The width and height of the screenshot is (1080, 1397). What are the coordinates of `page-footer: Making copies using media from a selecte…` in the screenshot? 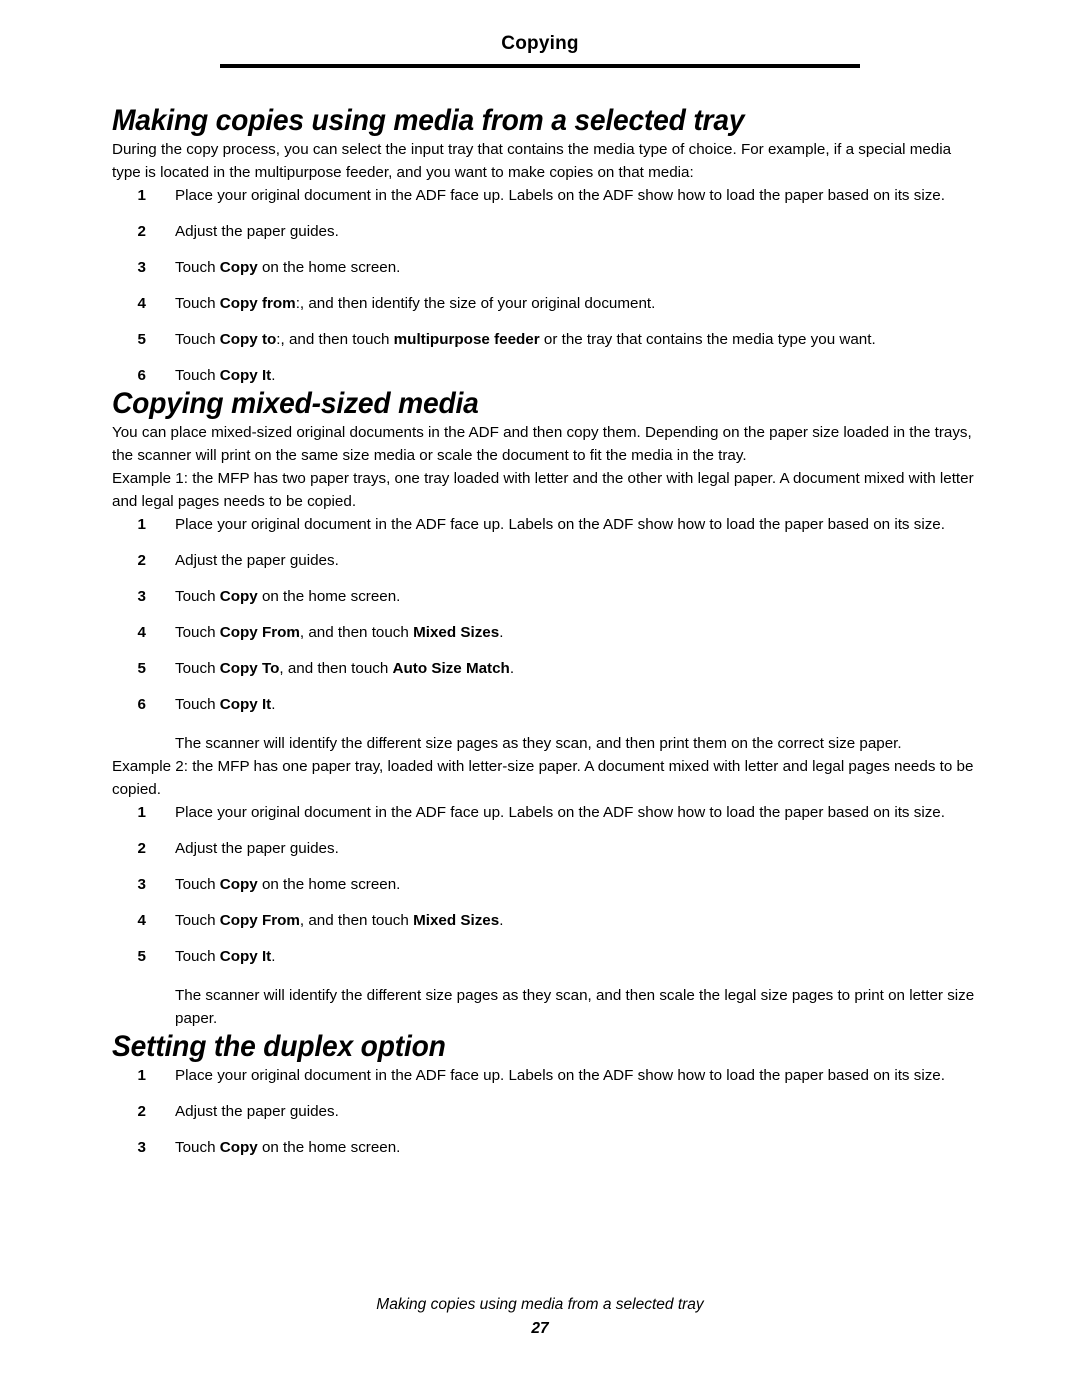 It's located at (540, 1316).